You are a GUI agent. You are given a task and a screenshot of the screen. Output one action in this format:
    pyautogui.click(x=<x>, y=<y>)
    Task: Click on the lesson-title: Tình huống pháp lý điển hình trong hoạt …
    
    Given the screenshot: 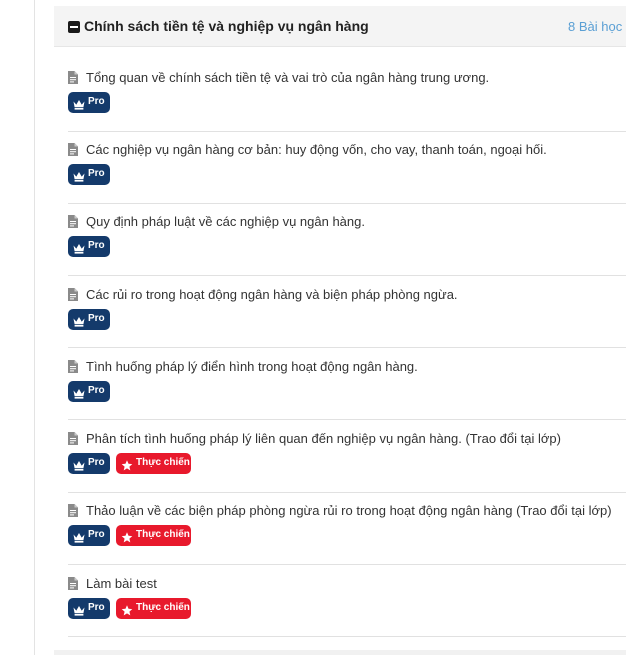 What is the action you would take?
    pyautogui.click(x=252, y=366)
    